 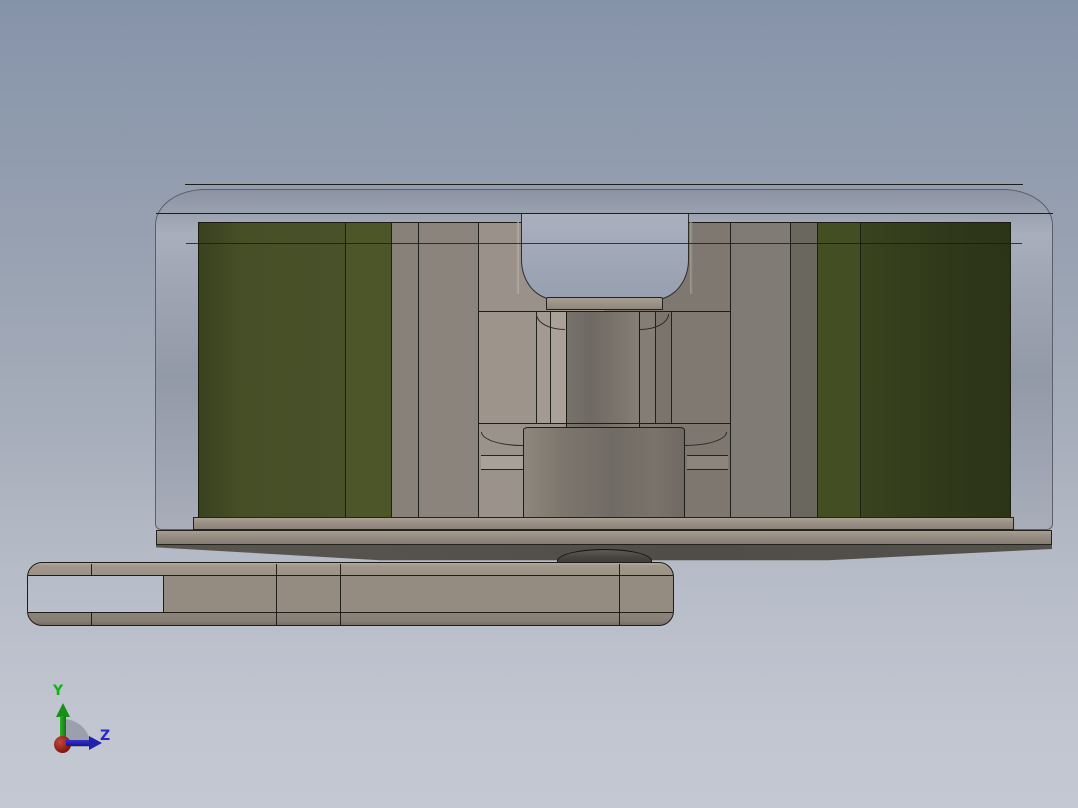 I want to click on stator-core-left-a, so click(x=404, y=369).